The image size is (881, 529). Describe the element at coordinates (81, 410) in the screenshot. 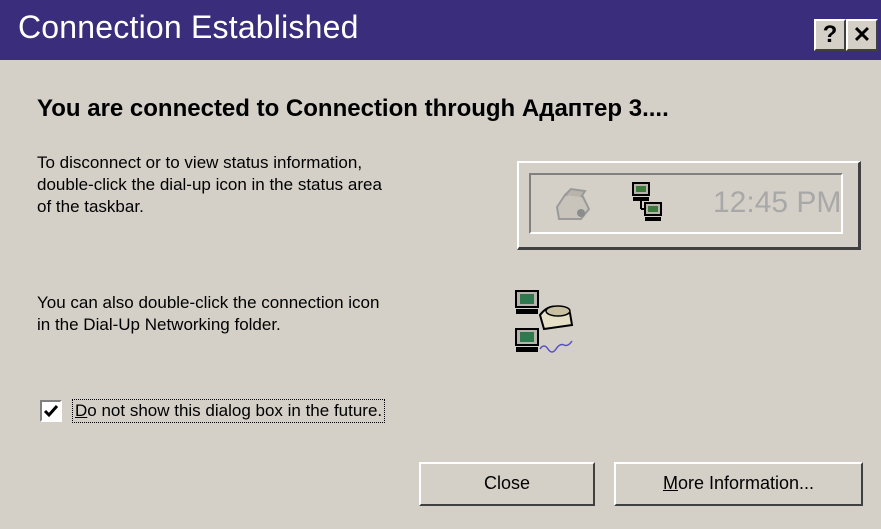

I see `dont-show-label-mnemonic: D` at that location.